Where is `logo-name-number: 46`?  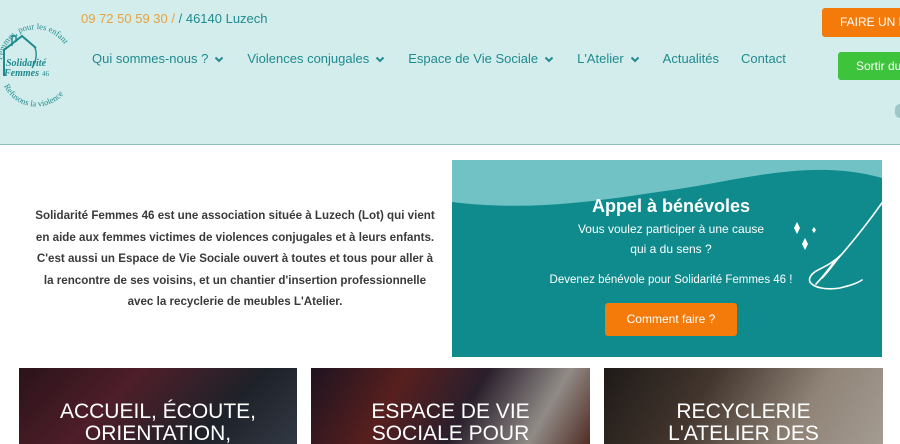 logo-name-number: 46 is located at coordinates (46, 74).